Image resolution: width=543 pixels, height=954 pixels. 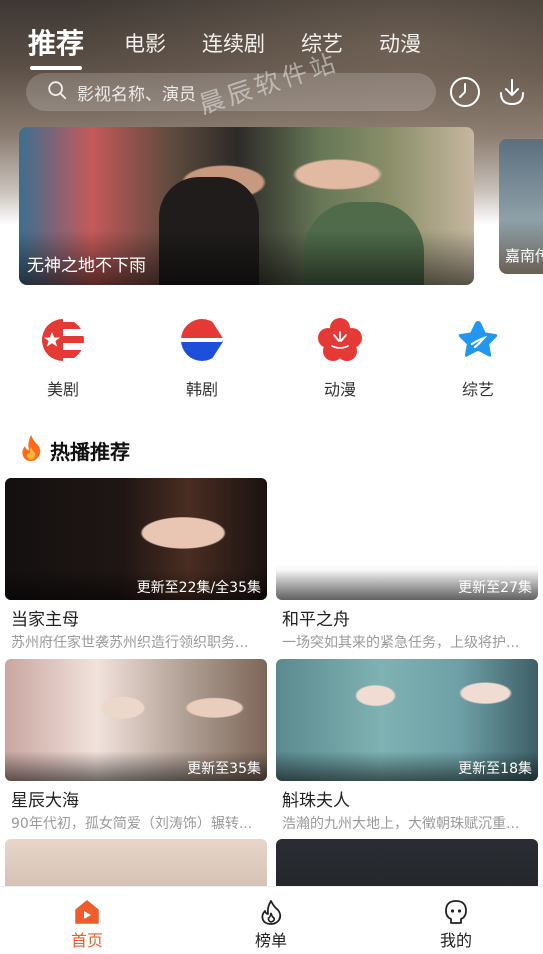 I want to click on category-korean-drama: 韩剧, so click(x=202, y=359).